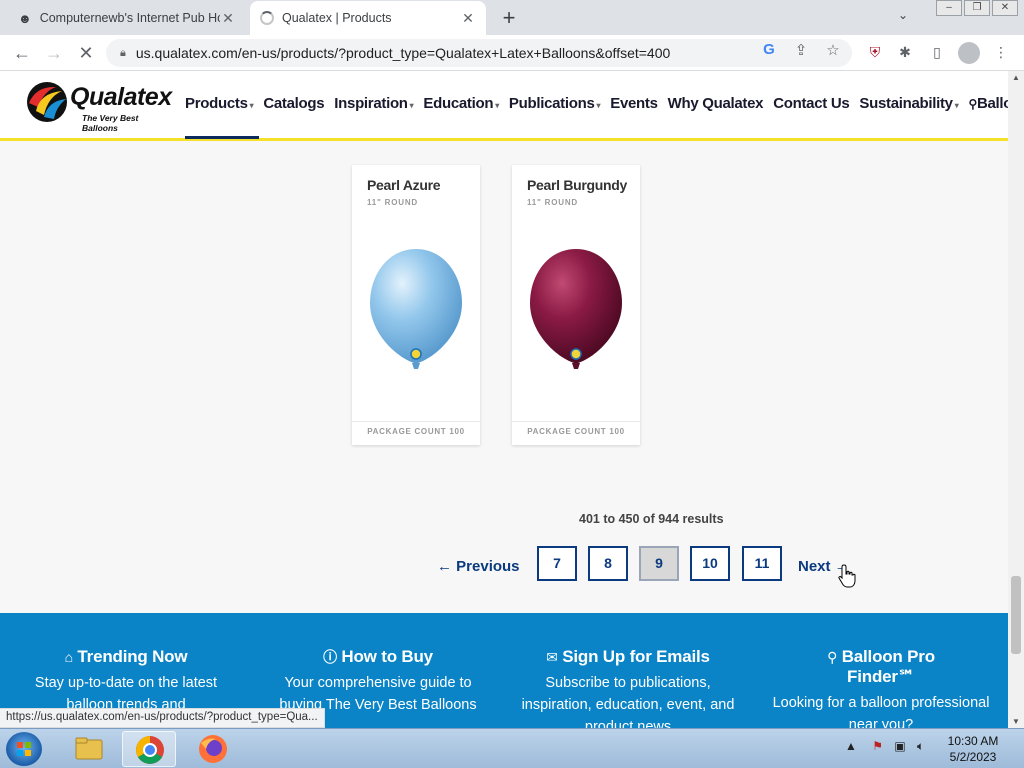 This screenshot has height=768, width=1024. I want to click on nav-item-inspiration: Inspiration ▾, so click(373, 103).